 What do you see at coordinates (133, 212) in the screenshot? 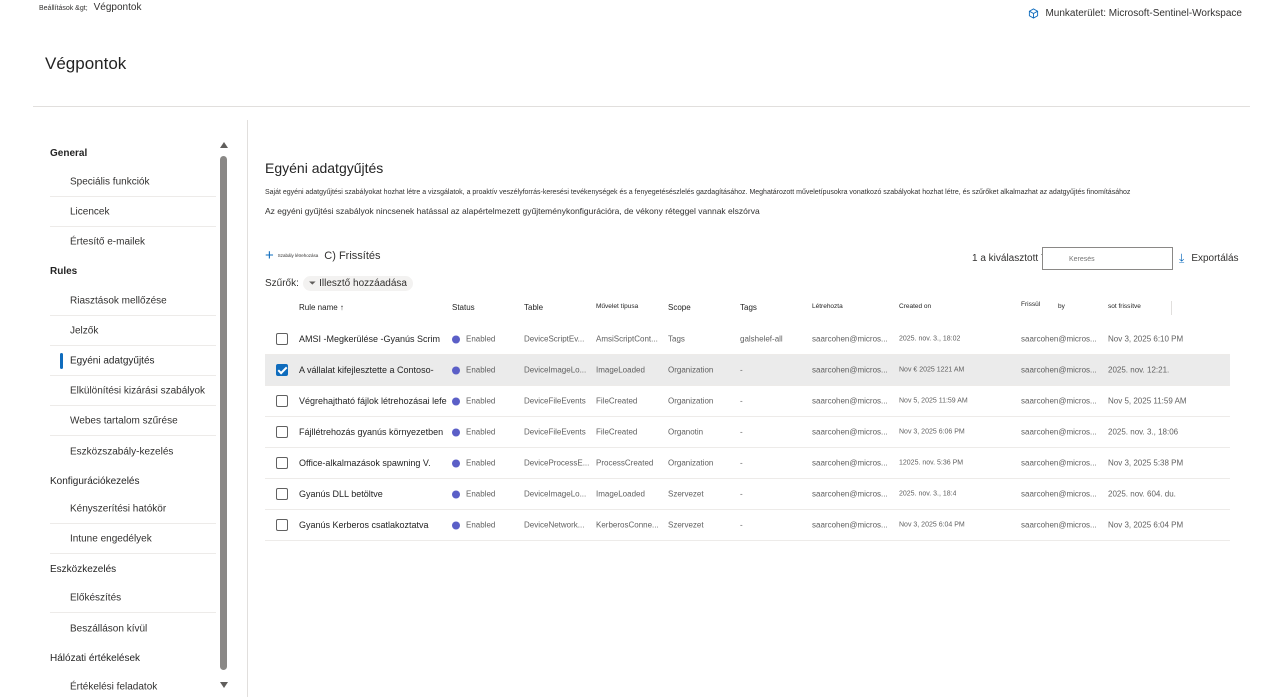
I see `sidebar-item-licenses: Licencek` at bounding box center [133, 212].